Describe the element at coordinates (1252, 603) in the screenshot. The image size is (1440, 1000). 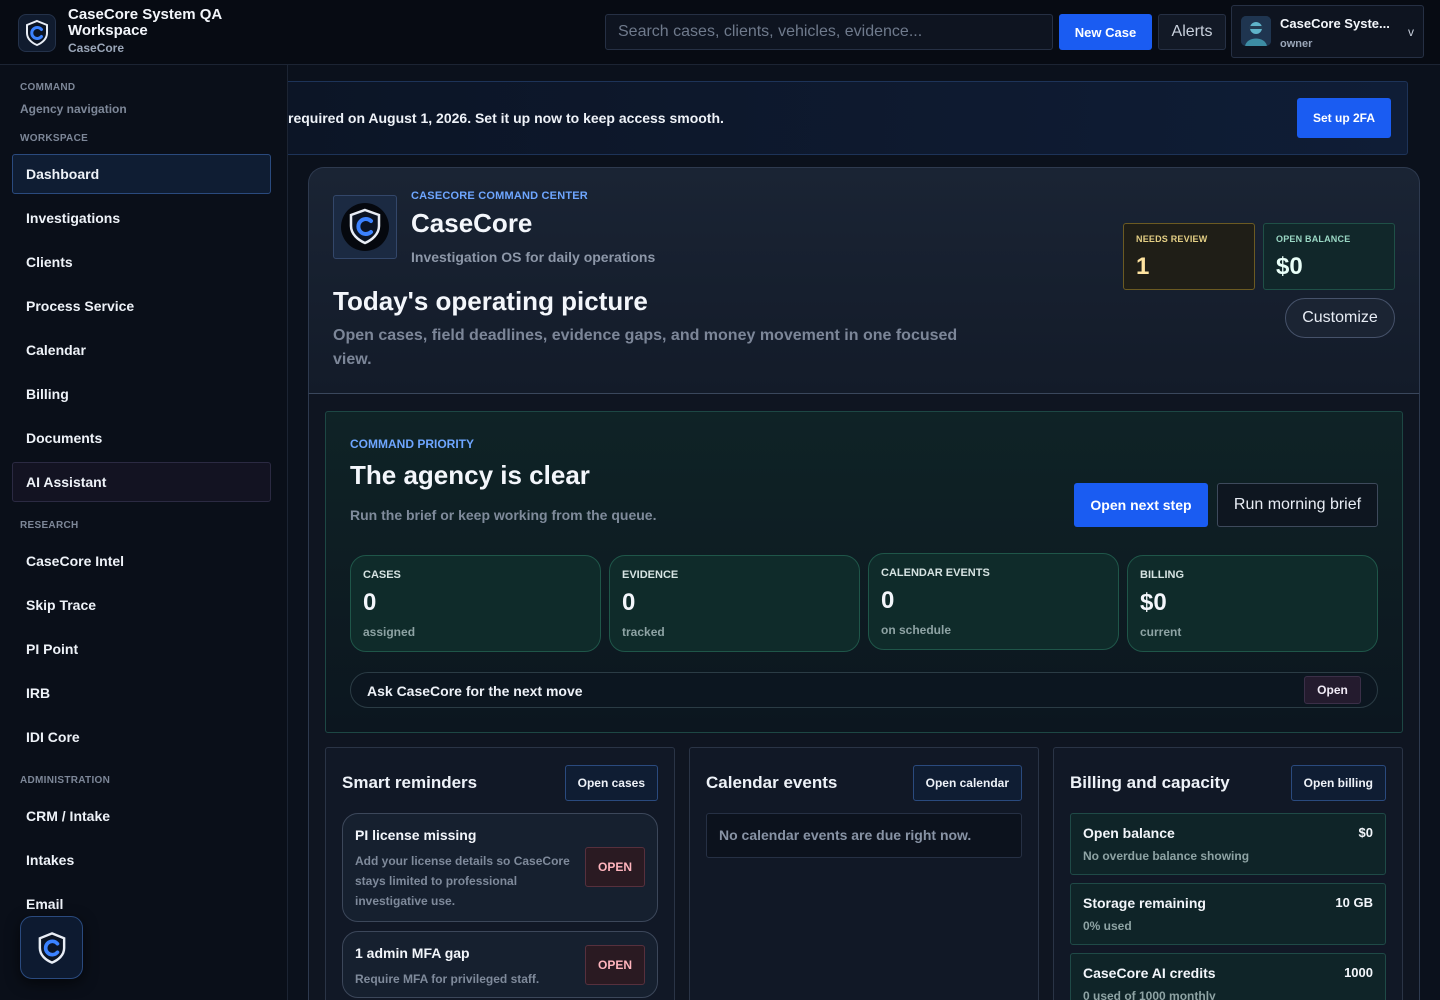
I see `metric-billing: BILLING $0 current` at that location.